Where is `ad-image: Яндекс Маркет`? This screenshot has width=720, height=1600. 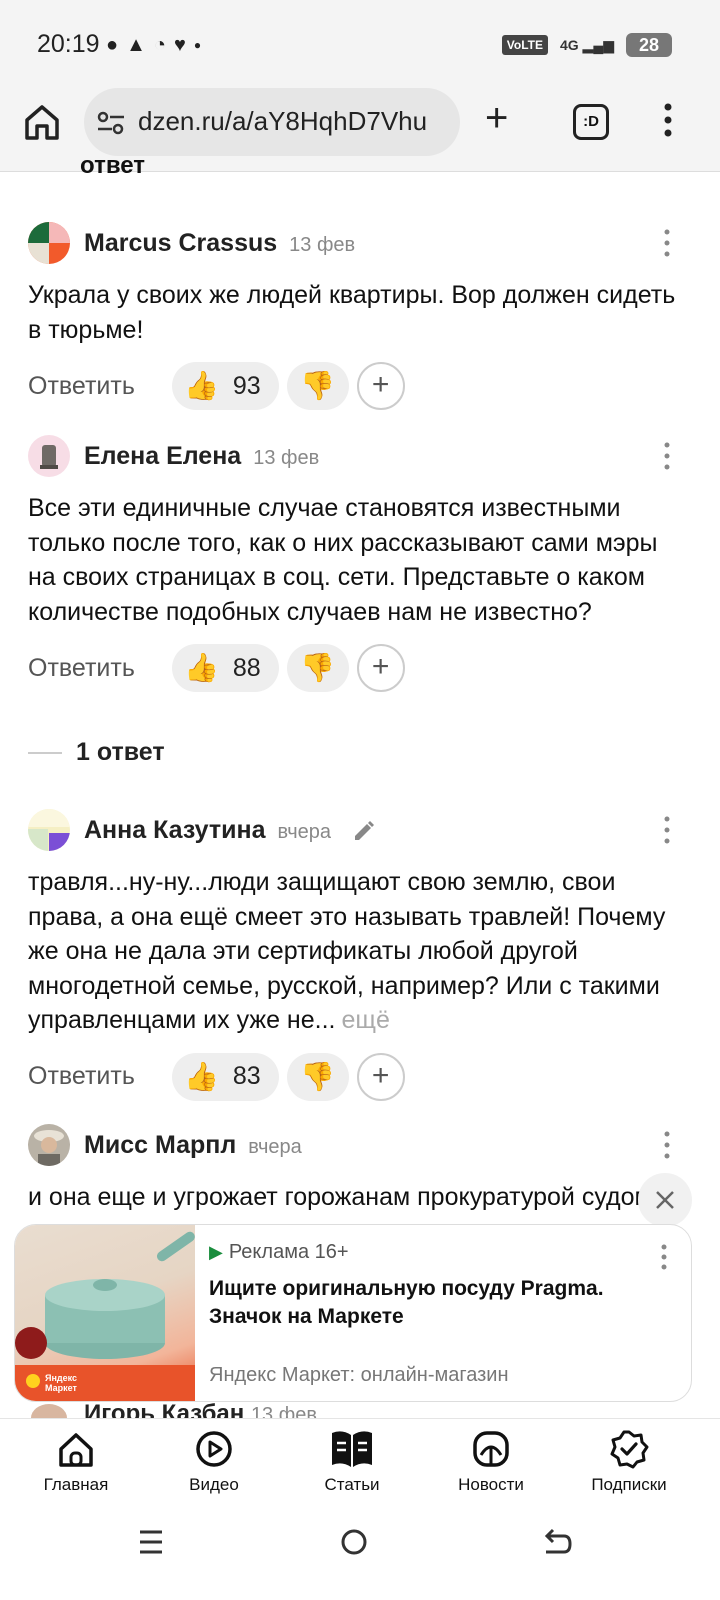 ad-image: Яндекс Маркет is located at coordinates (105, 1313).